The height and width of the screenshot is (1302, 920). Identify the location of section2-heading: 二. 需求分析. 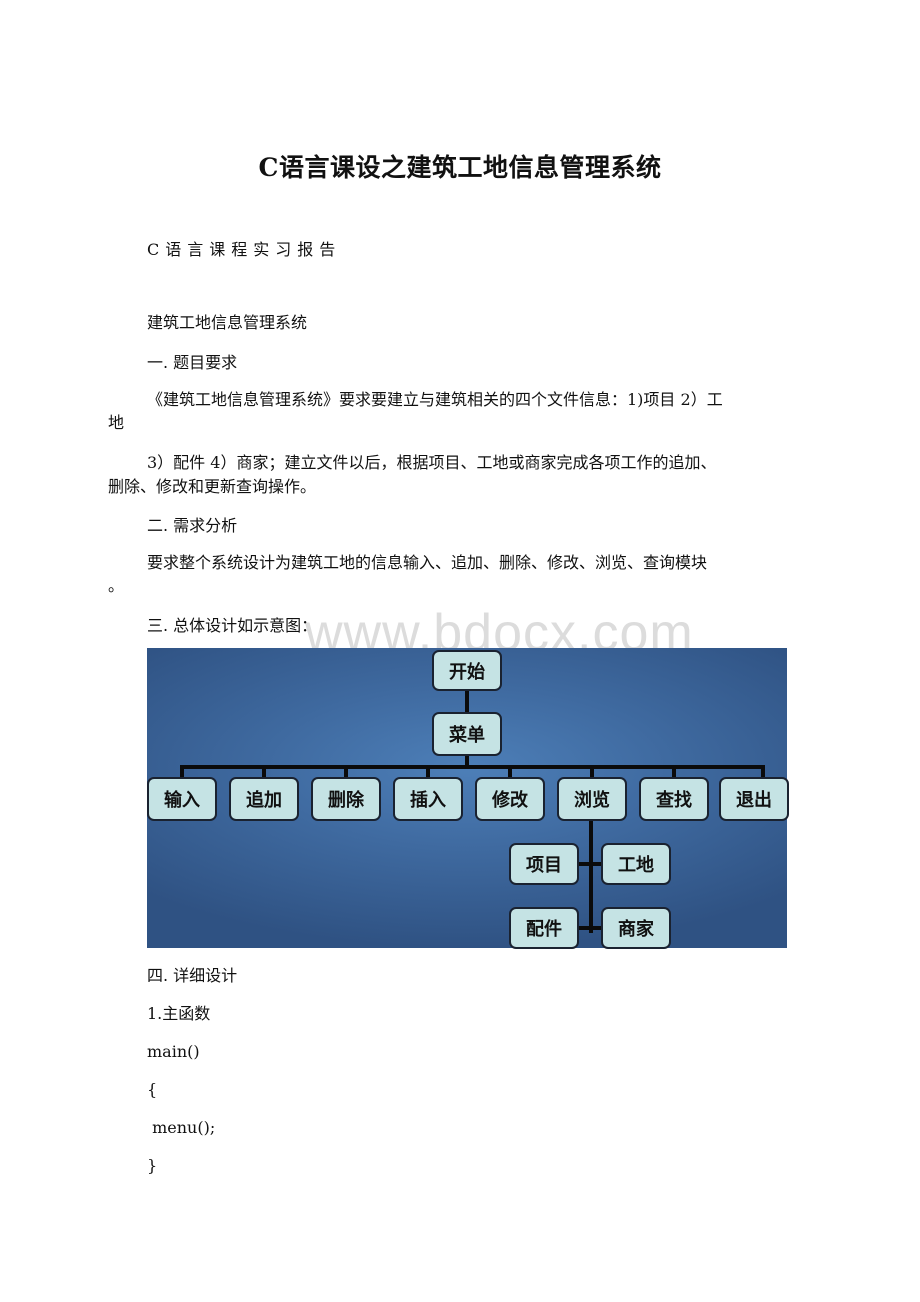
(192, 525).